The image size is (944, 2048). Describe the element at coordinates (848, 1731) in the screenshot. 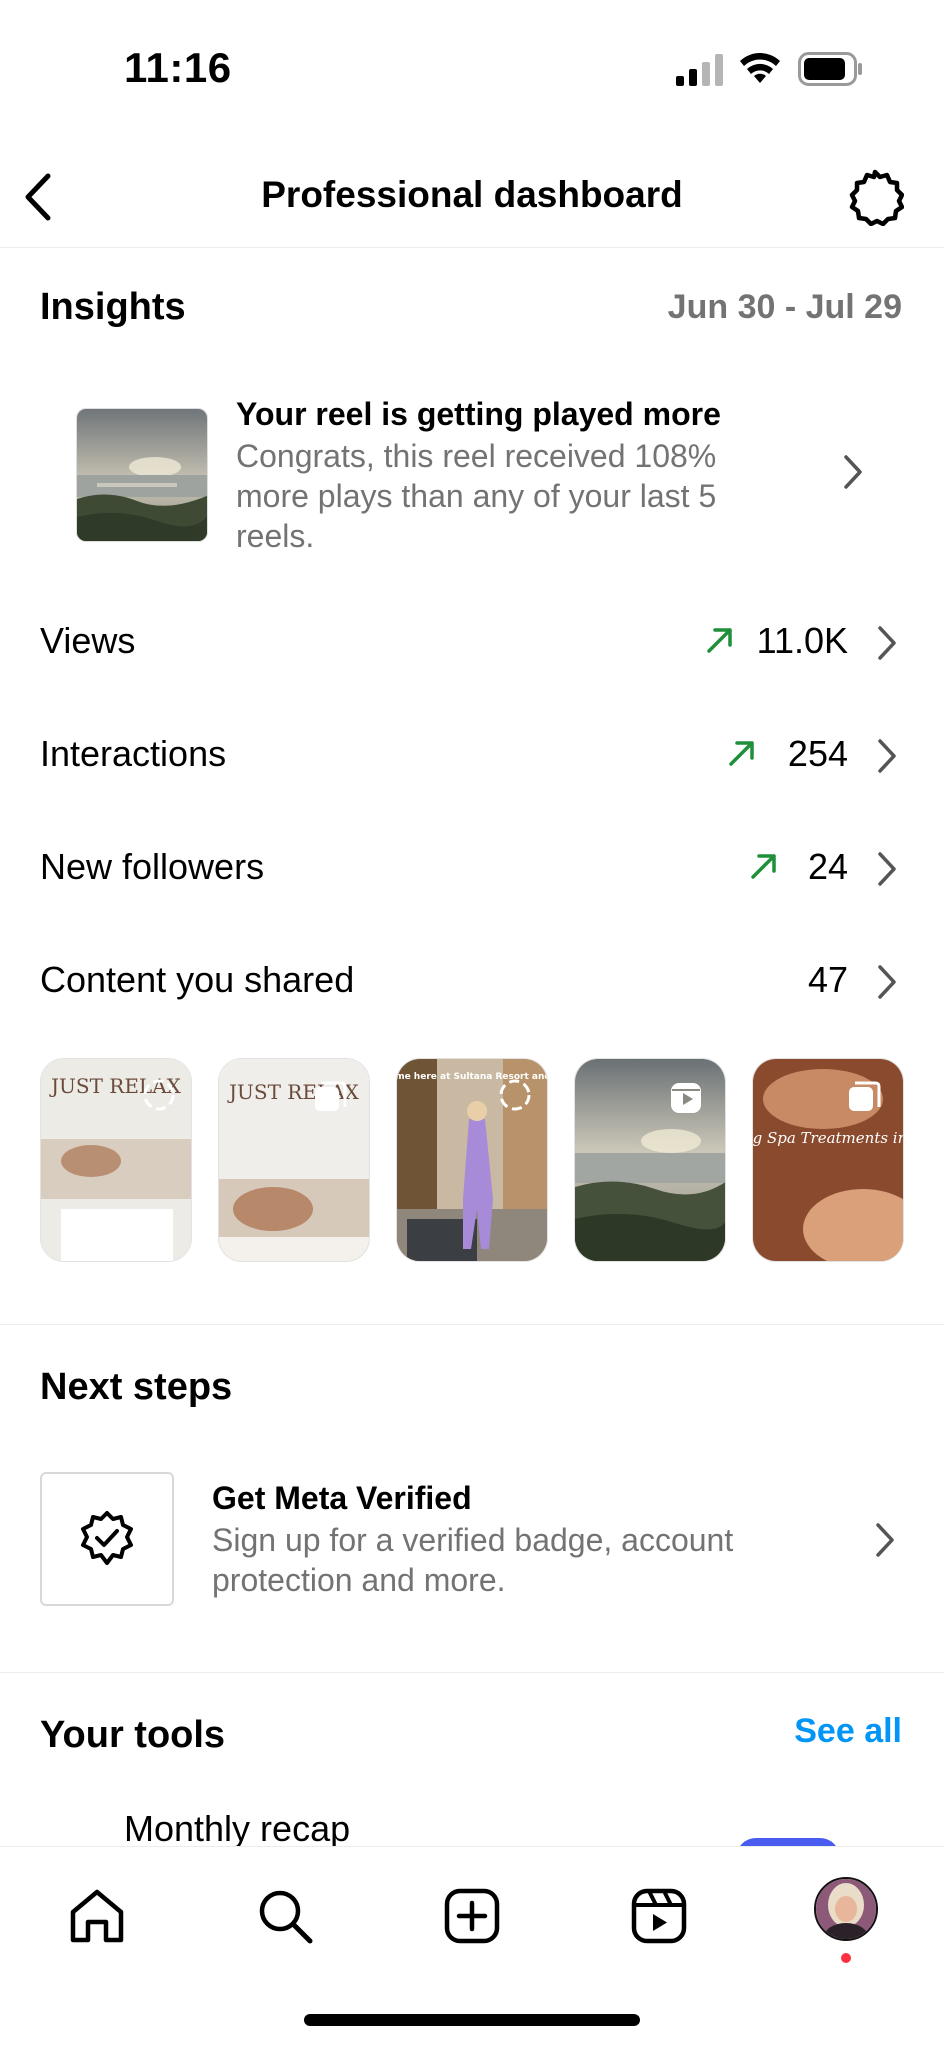

I see `see-all-link: See all` at that location.